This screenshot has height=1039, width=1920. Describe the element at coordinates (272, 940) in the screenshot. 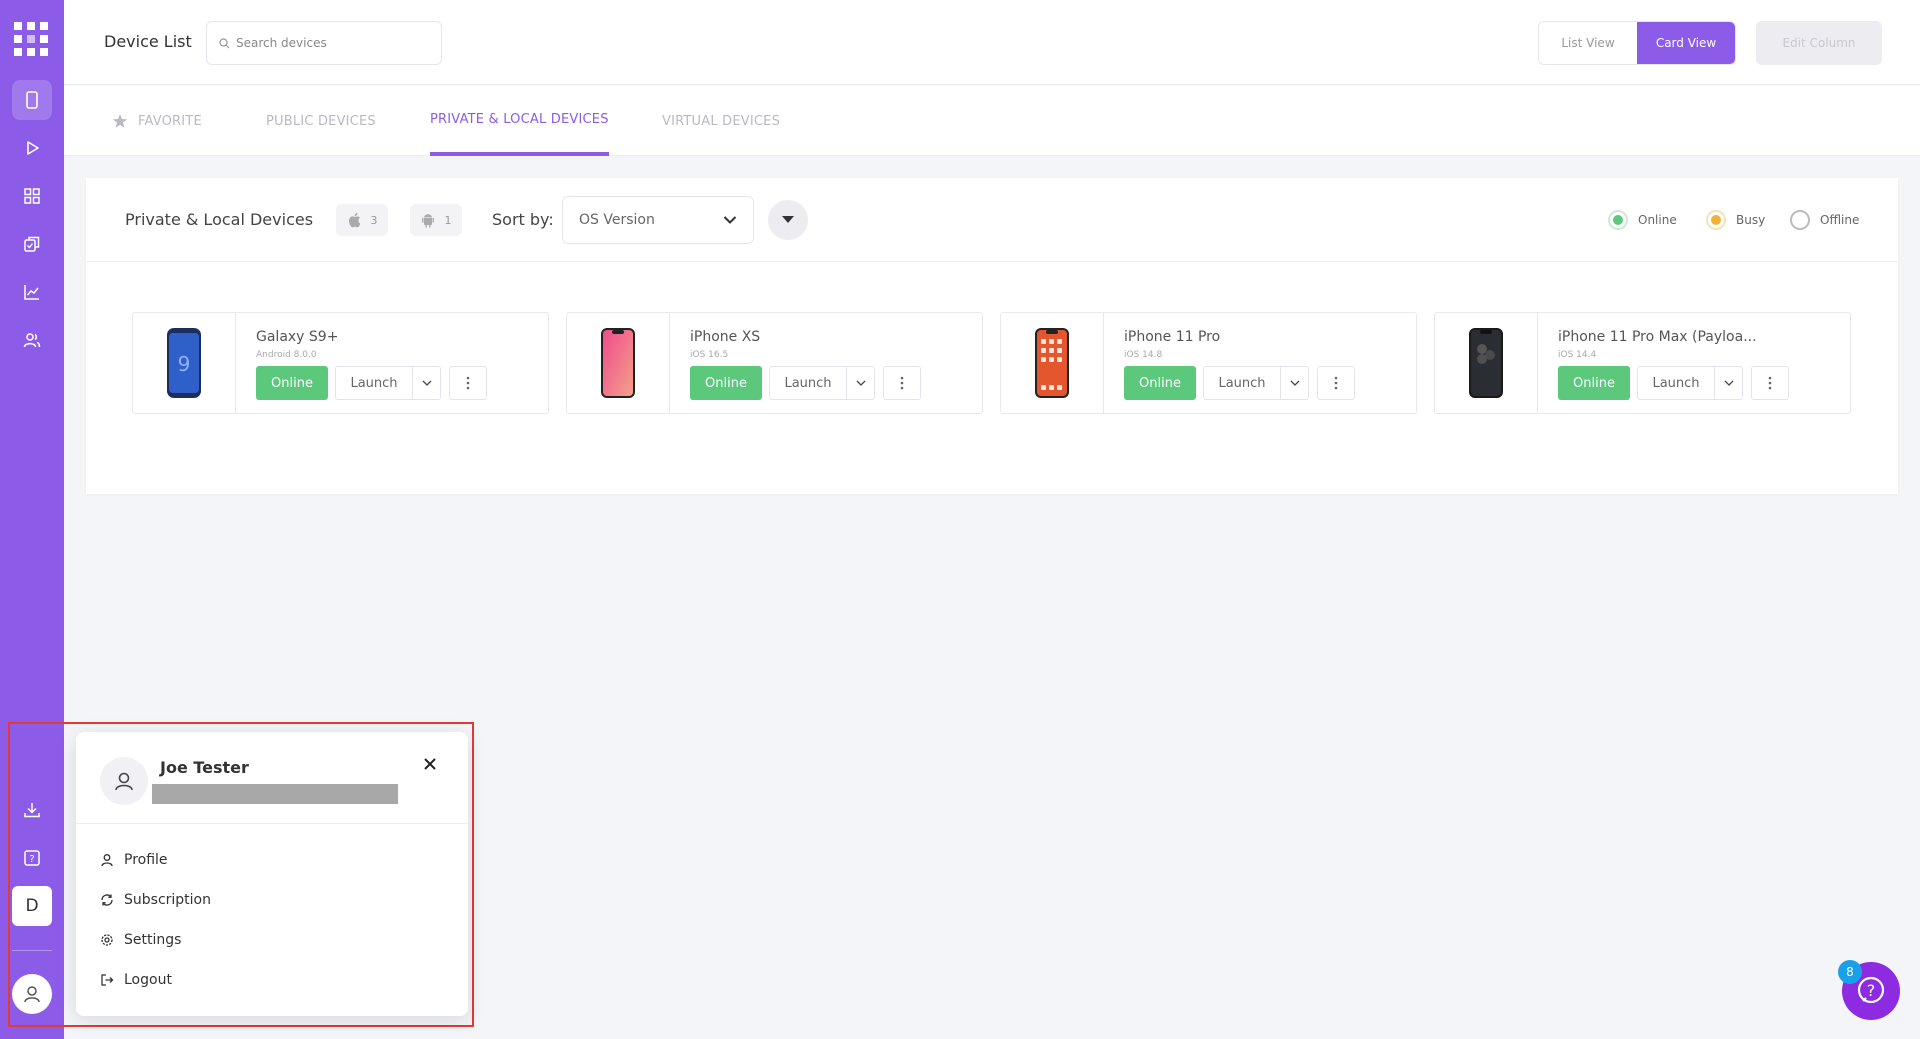

I see `menu-item-settings: Settings` at that location.